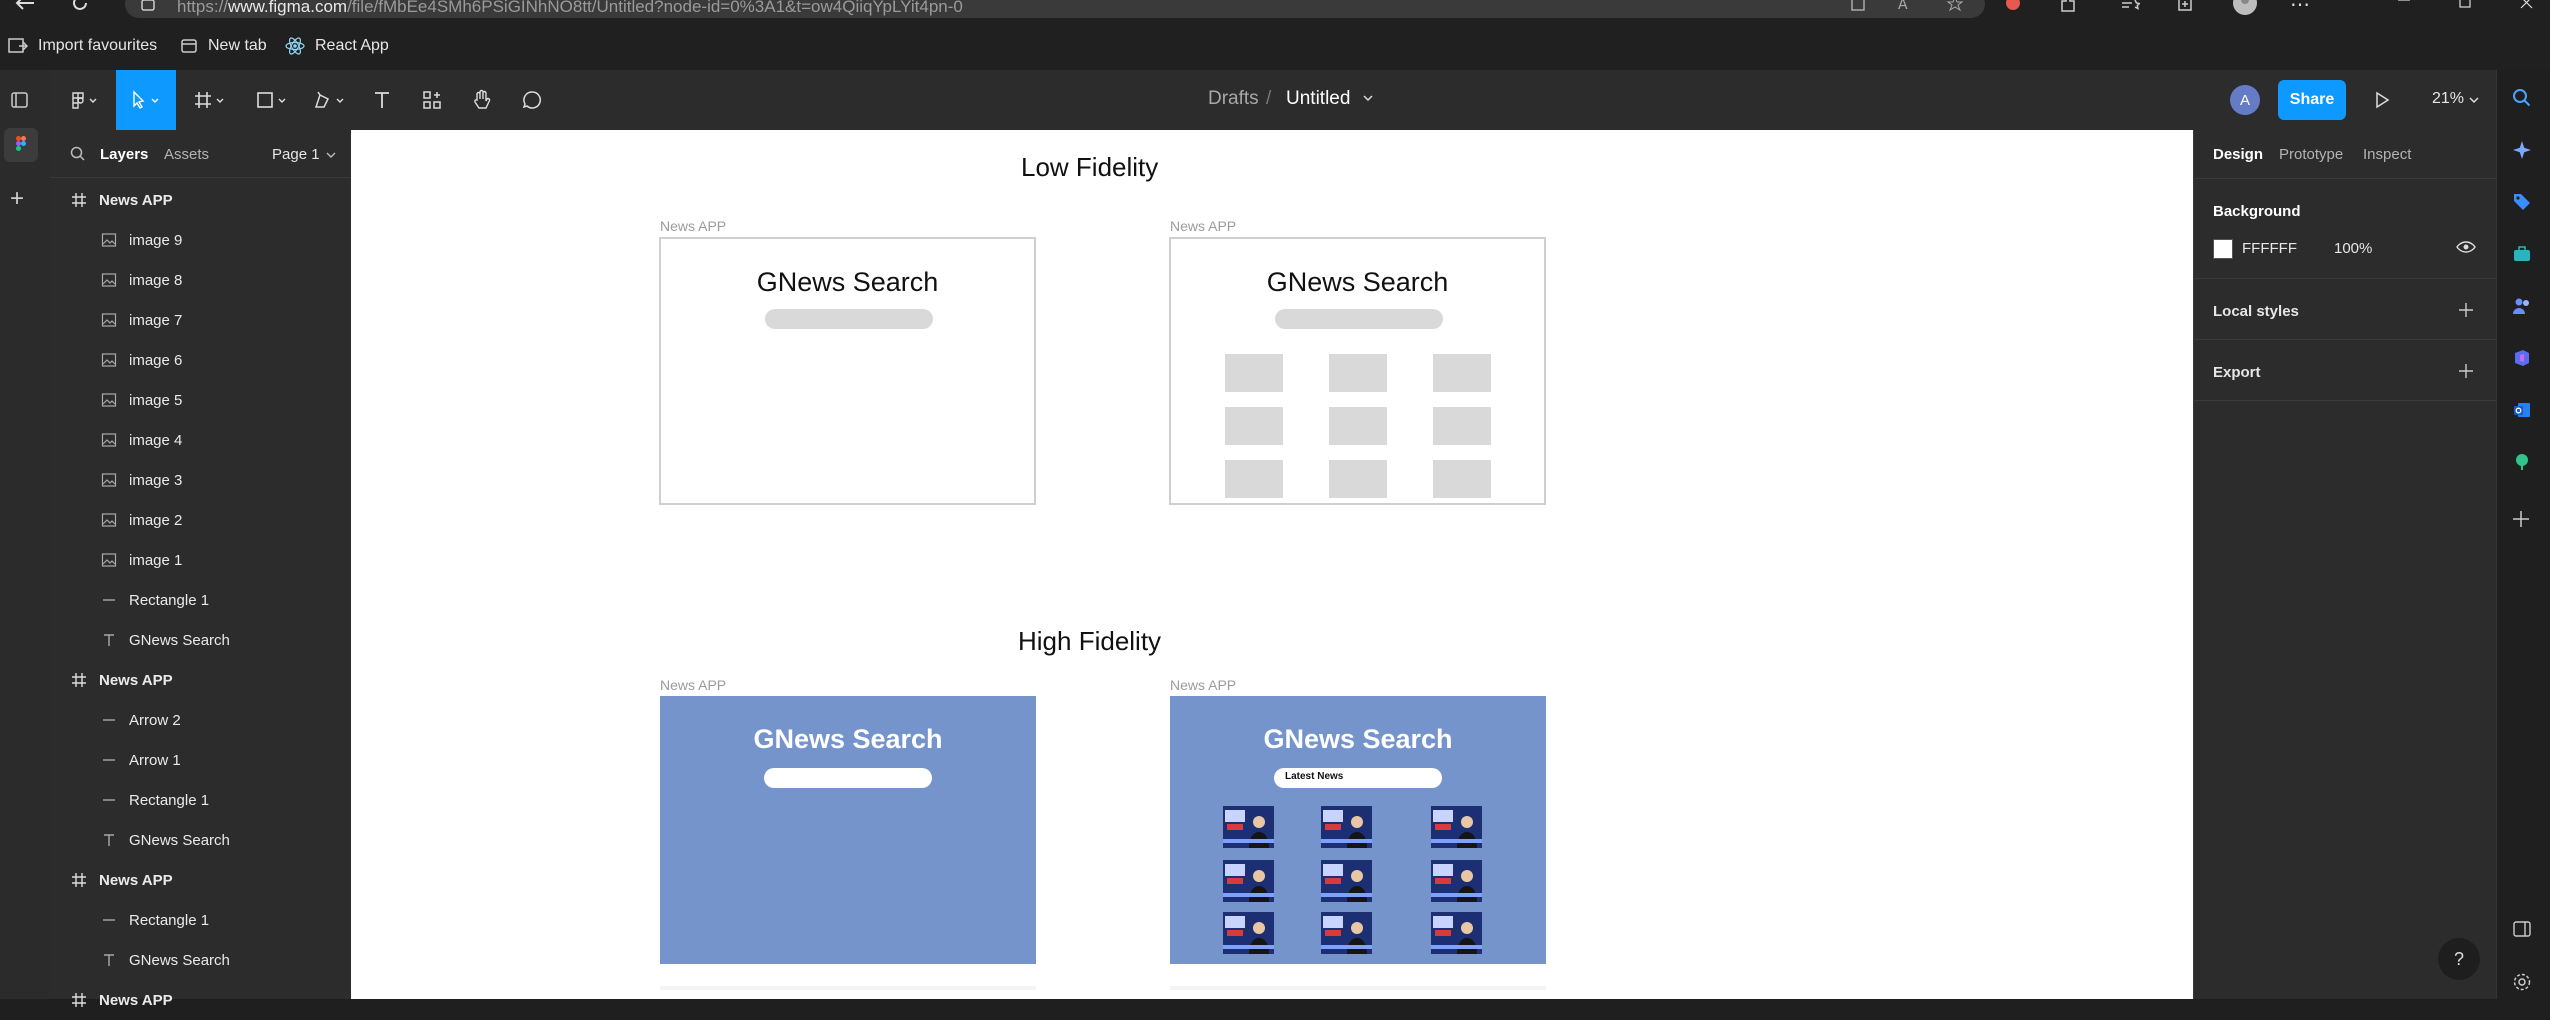 The image size is (2550, 1020). Describe the element at coordinates (2527, 5) in the screenshot. I see `close-window-icon` at that location.